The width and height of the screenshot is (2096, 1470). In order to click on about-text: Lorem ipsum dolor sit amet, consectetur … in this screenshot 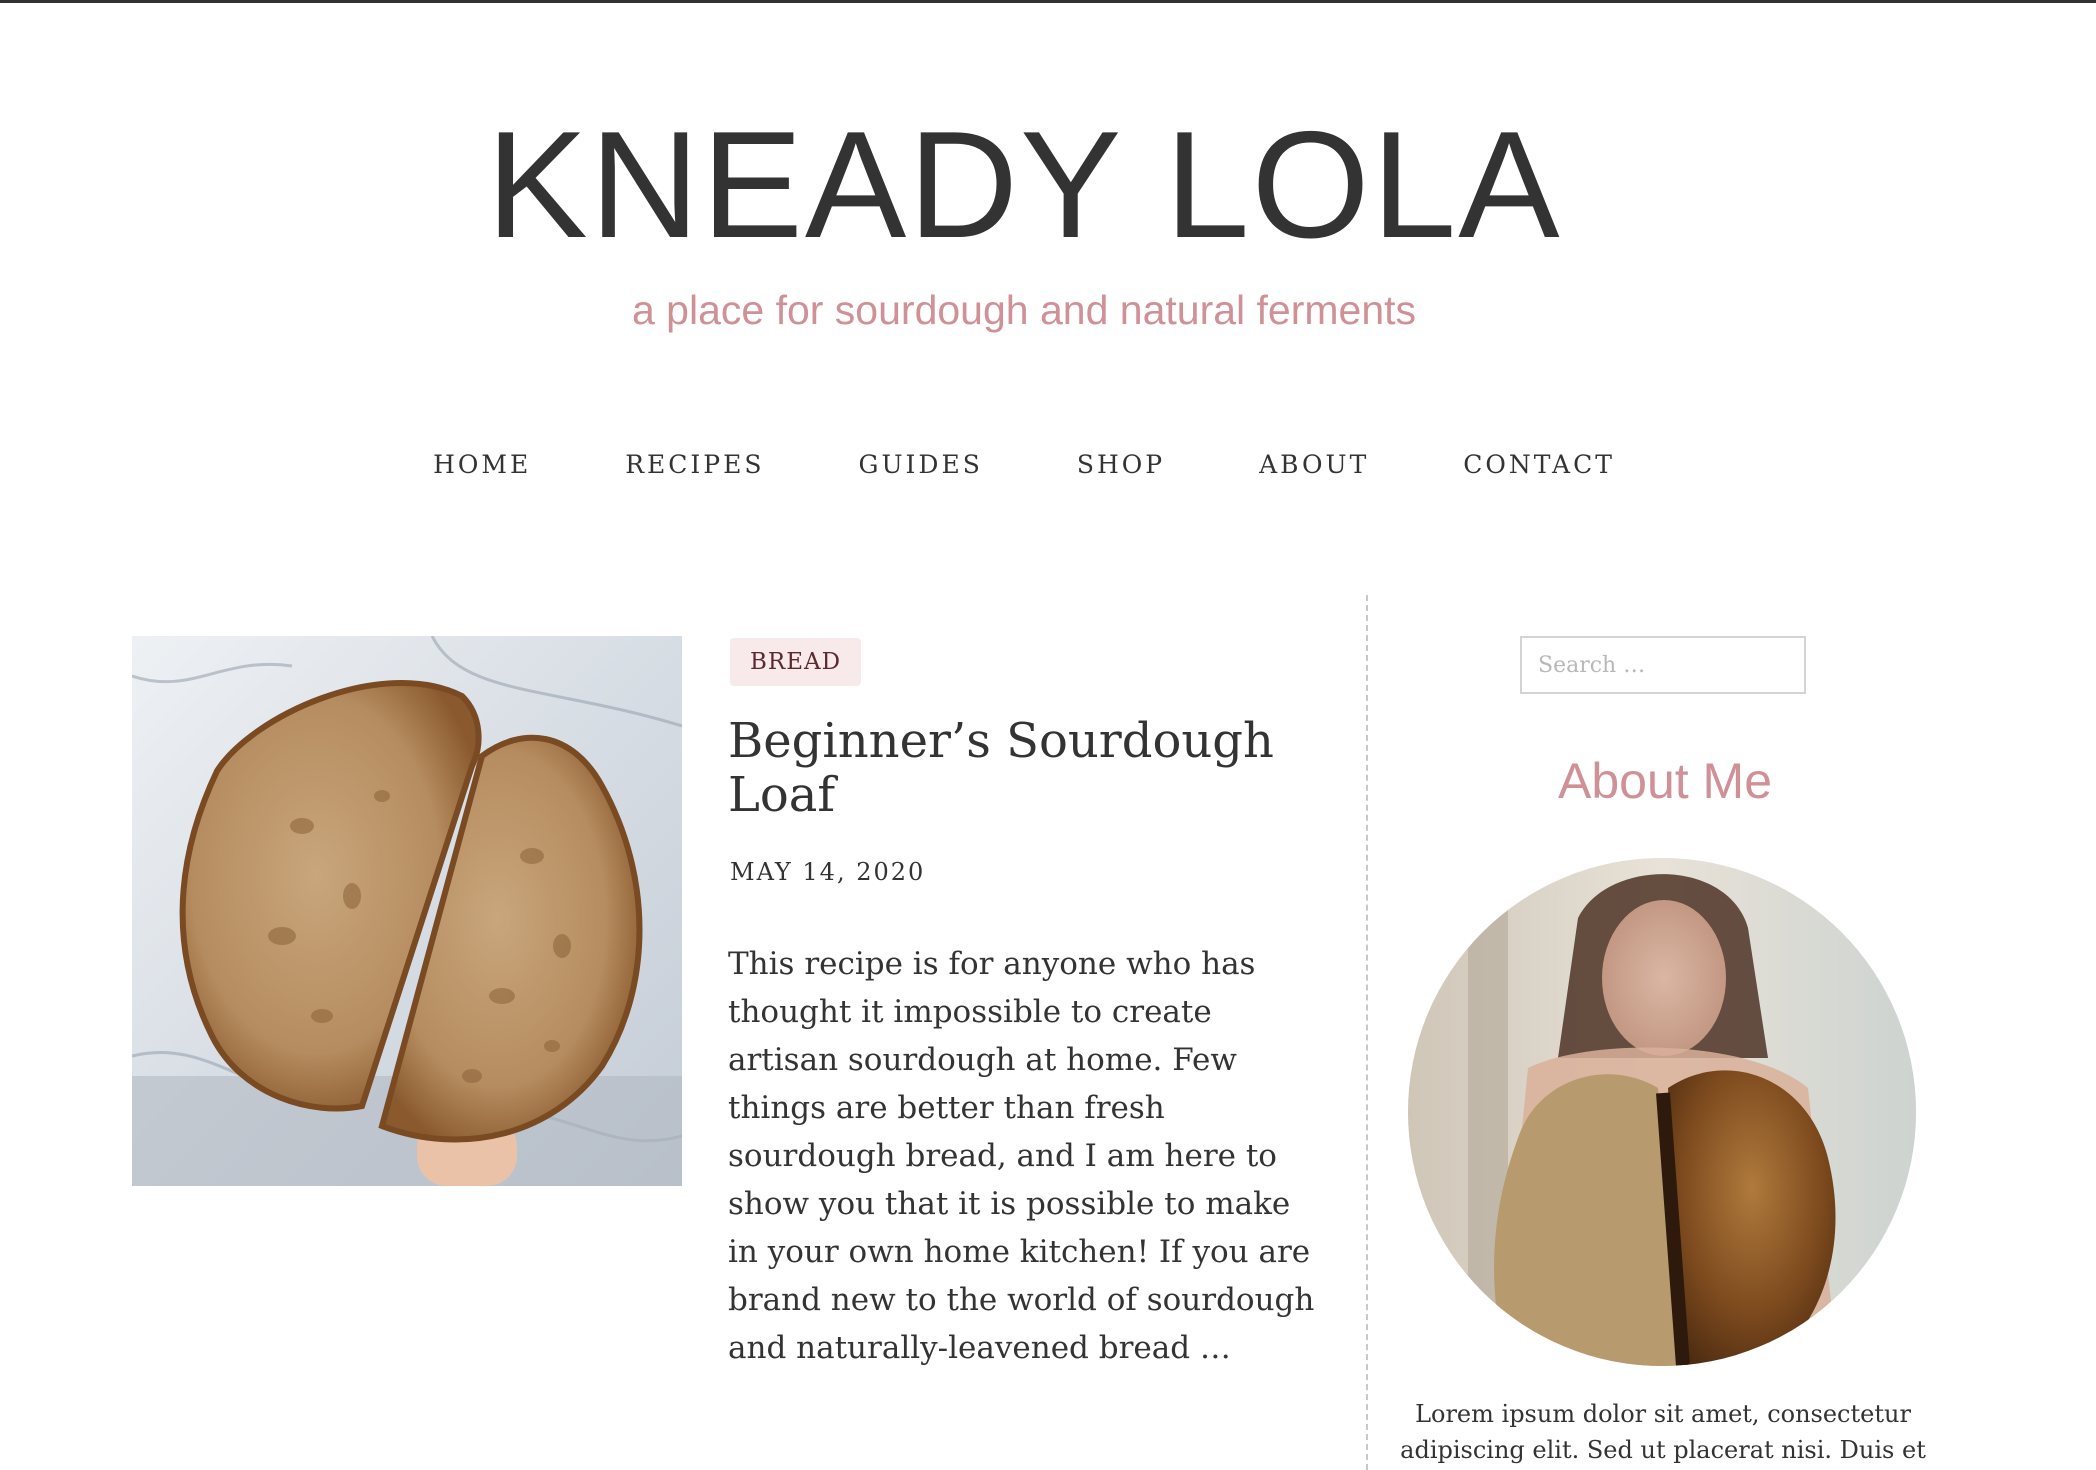, I will do `click(1663, 1432)`.